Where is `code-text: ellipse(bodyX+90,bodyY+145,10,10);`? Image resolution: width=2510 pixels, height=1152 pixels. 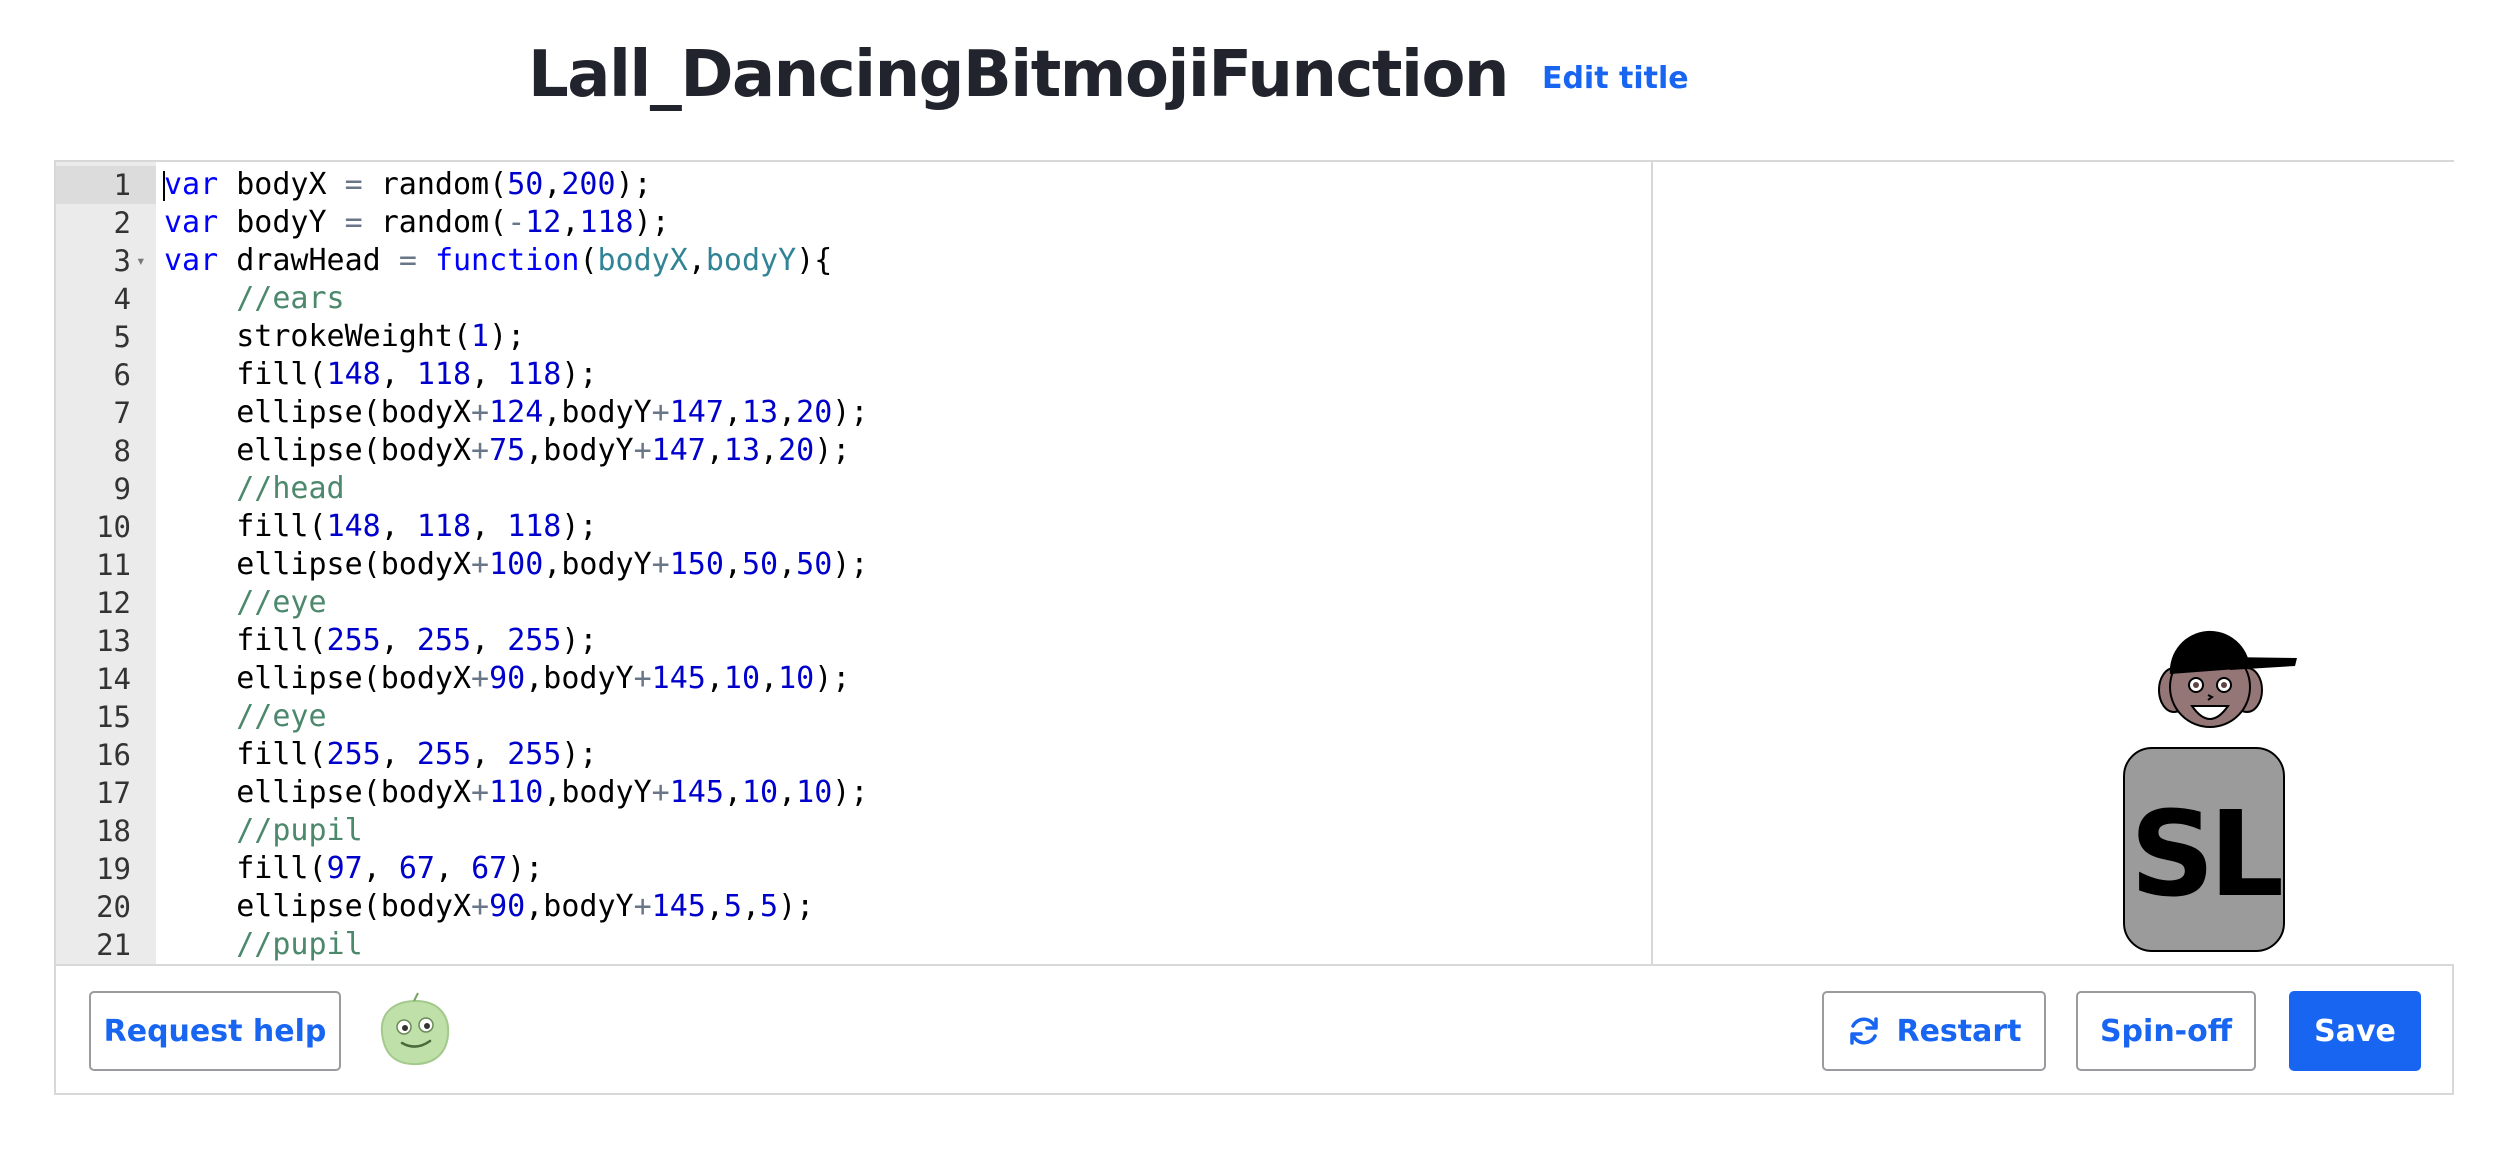
code-text: ellipse(bodyX+90,bodyY+145,10,10); is located at coordinates (507, 678).